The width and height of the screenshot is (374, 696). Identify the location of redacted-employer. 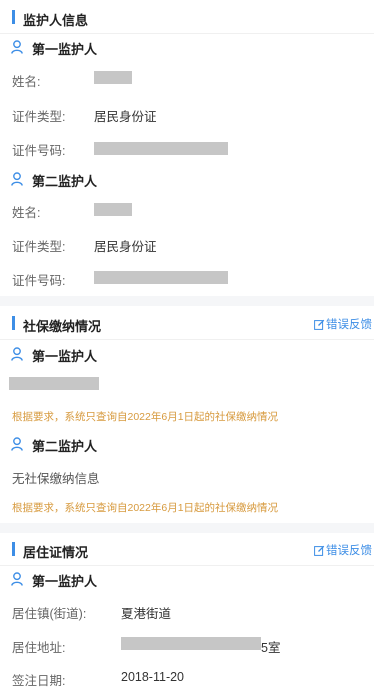
(54, 383).